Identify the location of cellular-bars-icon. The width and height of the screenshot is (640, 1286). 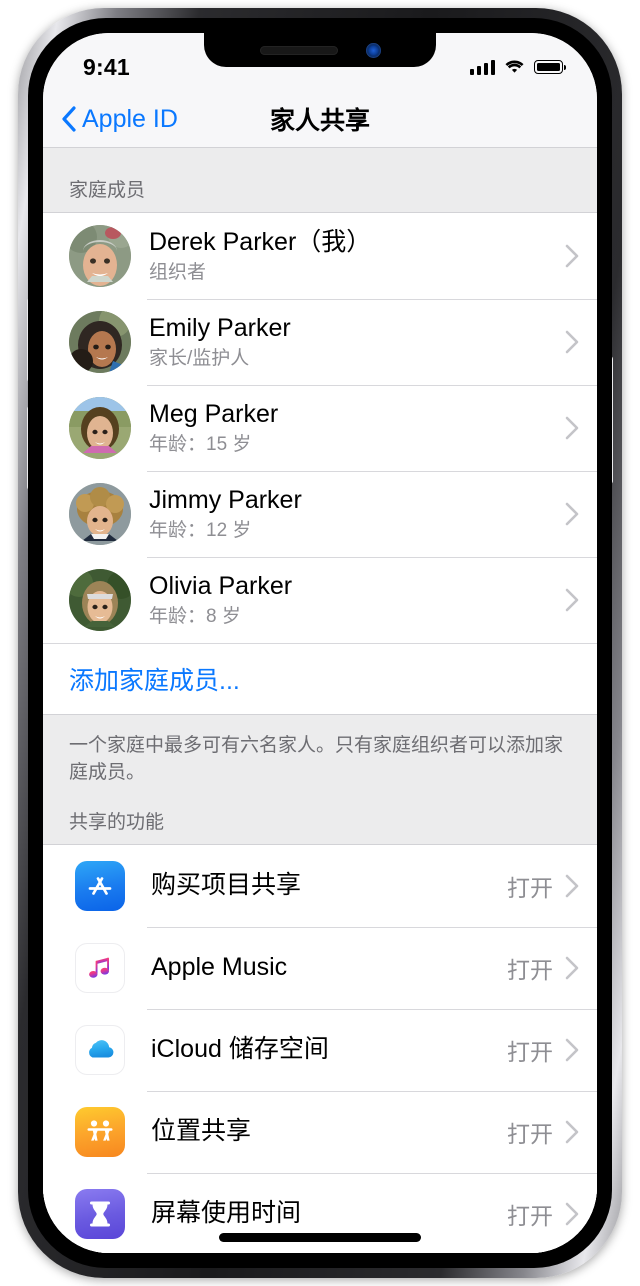
(482, 67).